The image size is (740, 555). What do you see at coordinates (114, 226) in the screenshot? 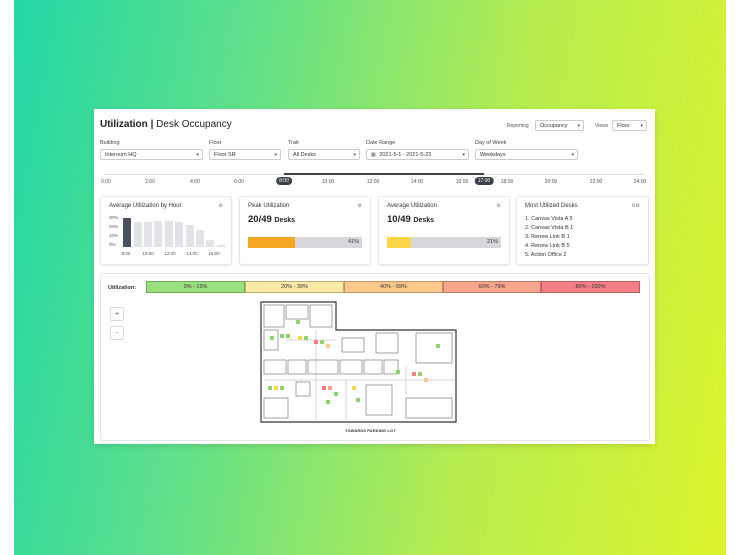
I see `y-tick: 20%` at bounding box center [114, 226].